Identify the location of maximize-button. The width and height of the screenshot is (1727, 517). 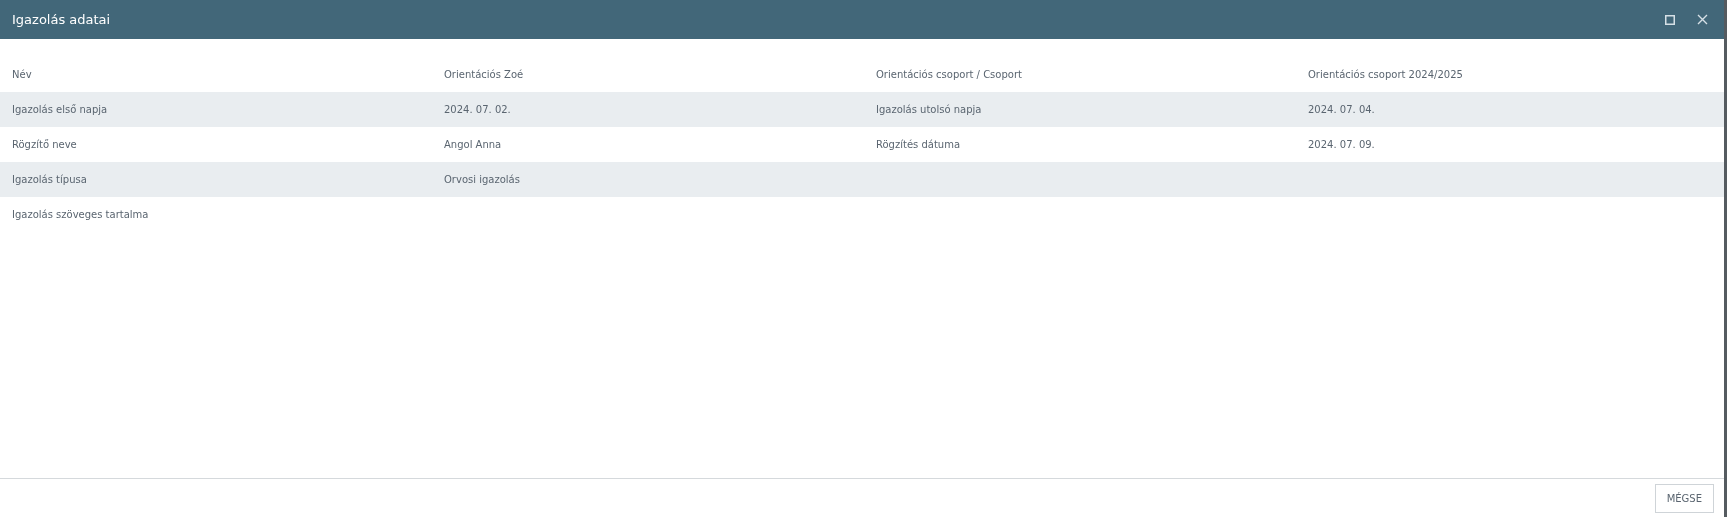
(1670, 19).